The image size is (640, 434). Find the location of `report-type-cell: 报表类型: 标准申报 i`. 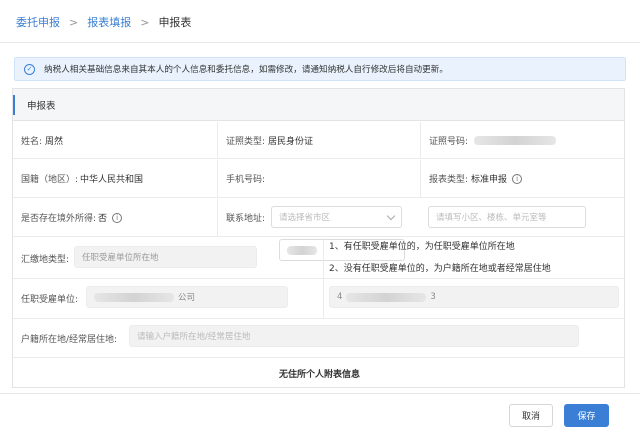

report-type-cell: 报表类型: 标准申报 i is located at coordinates (522, 178).